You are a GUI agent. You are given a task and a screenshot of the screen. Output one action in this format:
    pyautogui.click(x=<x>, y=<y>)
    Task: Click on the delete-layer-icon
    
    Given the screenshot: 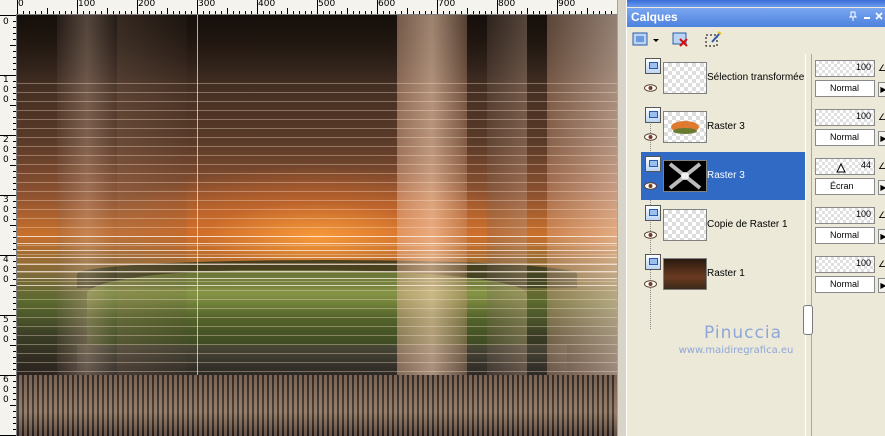 What is the action you would take?
    pyautogui.click(x=681, y=40)
    